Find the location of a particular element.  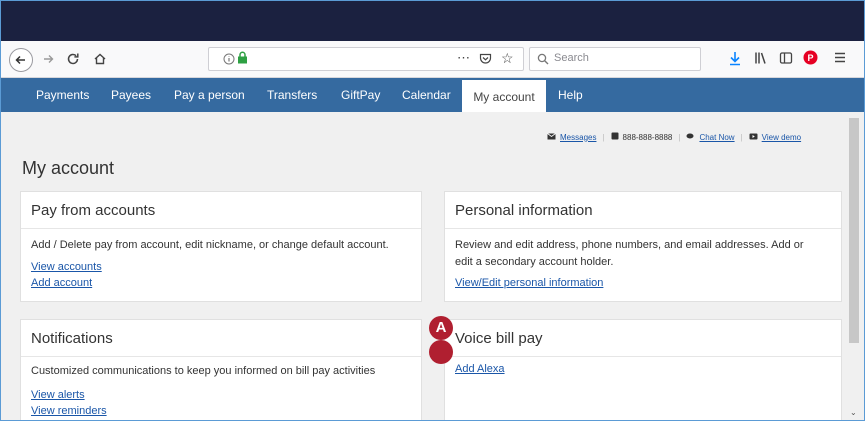

info-icon is located at coordinates (229, 61).